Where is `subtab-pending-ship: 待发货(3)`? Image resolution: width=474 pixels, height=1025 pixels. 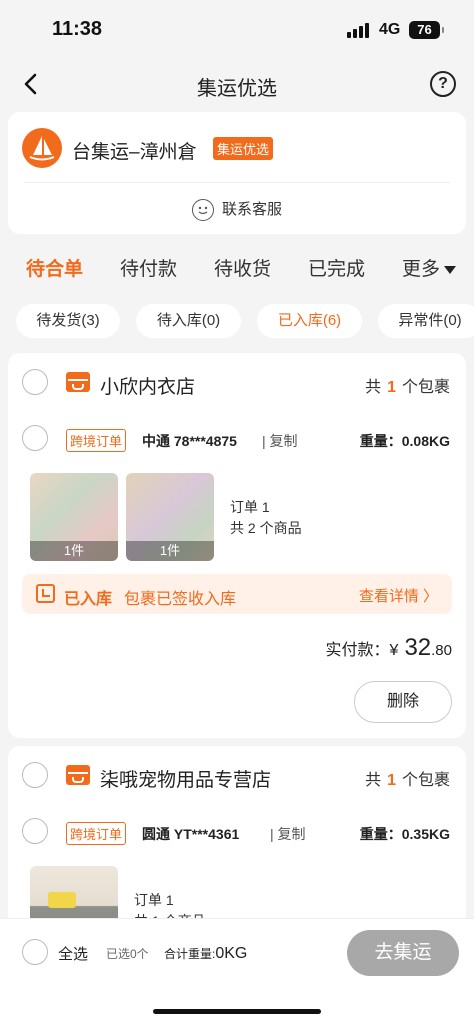
subtab-pending-ship: 待发货(3) is located at coordinates (68, 321).